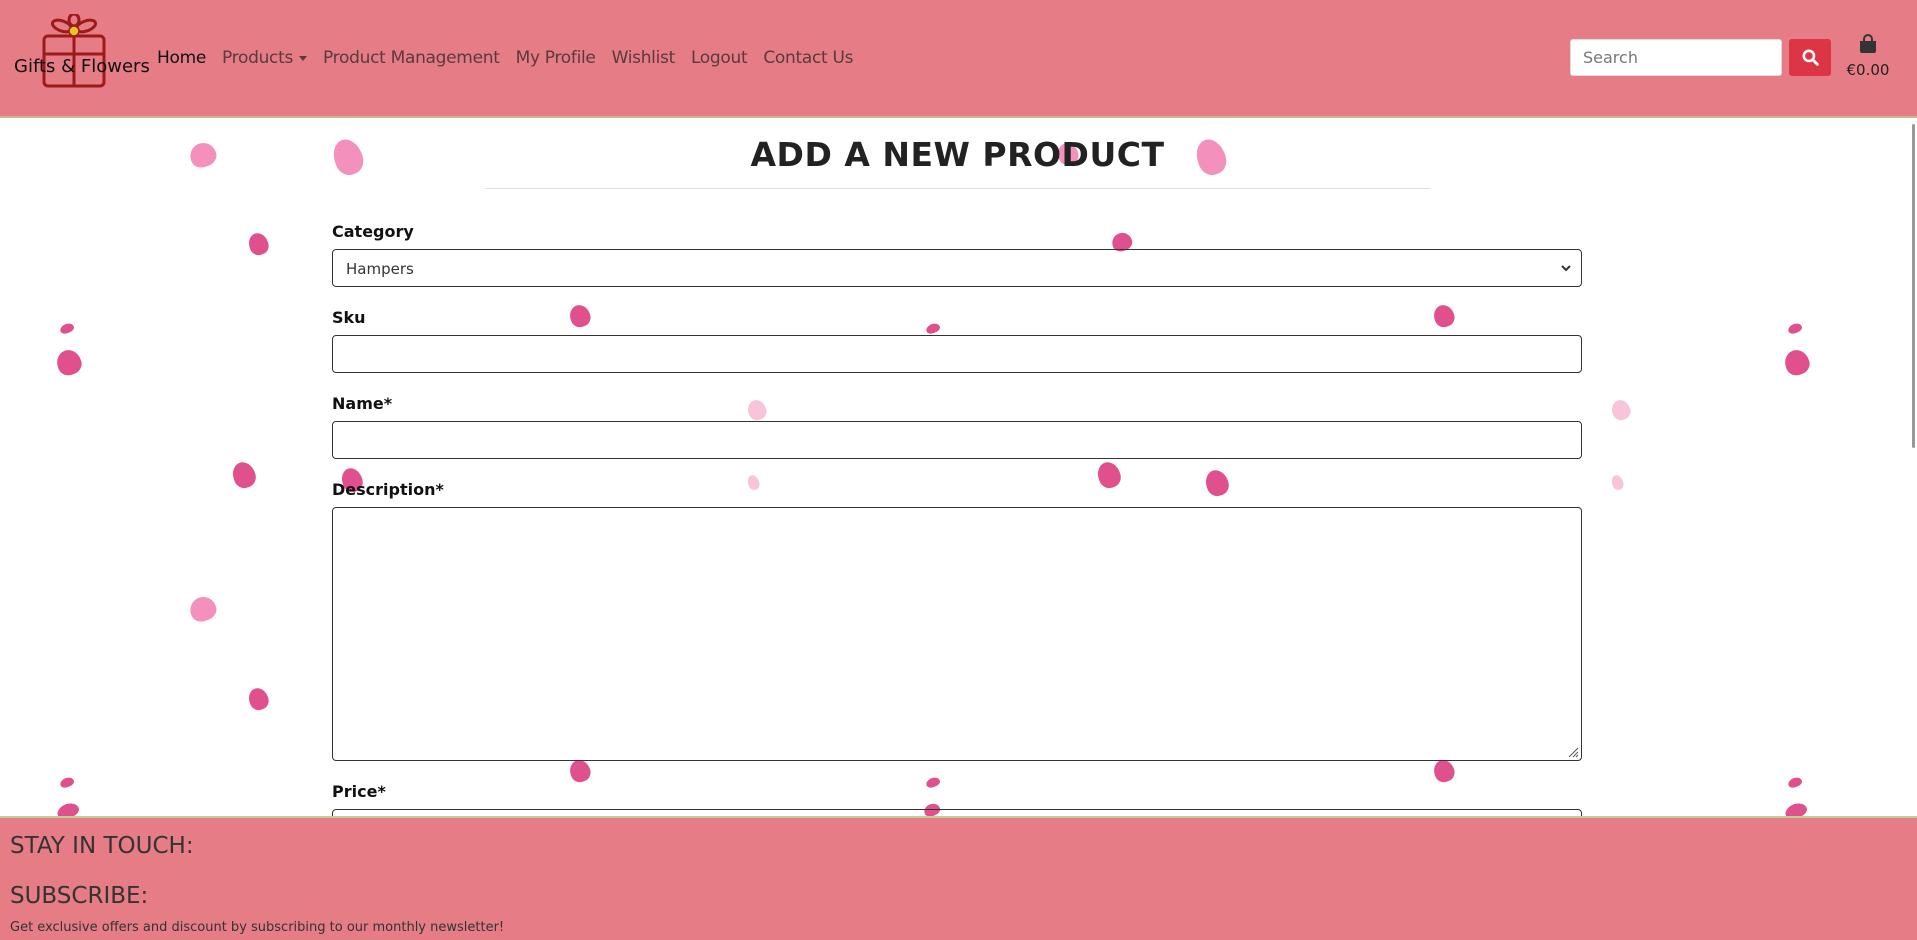 The height and width of the screenshot is (940, 1917). Describe the element at coordinates (81, 52) in the screenshot. I see `brand-logo: Gifts & Flowers` at that location.